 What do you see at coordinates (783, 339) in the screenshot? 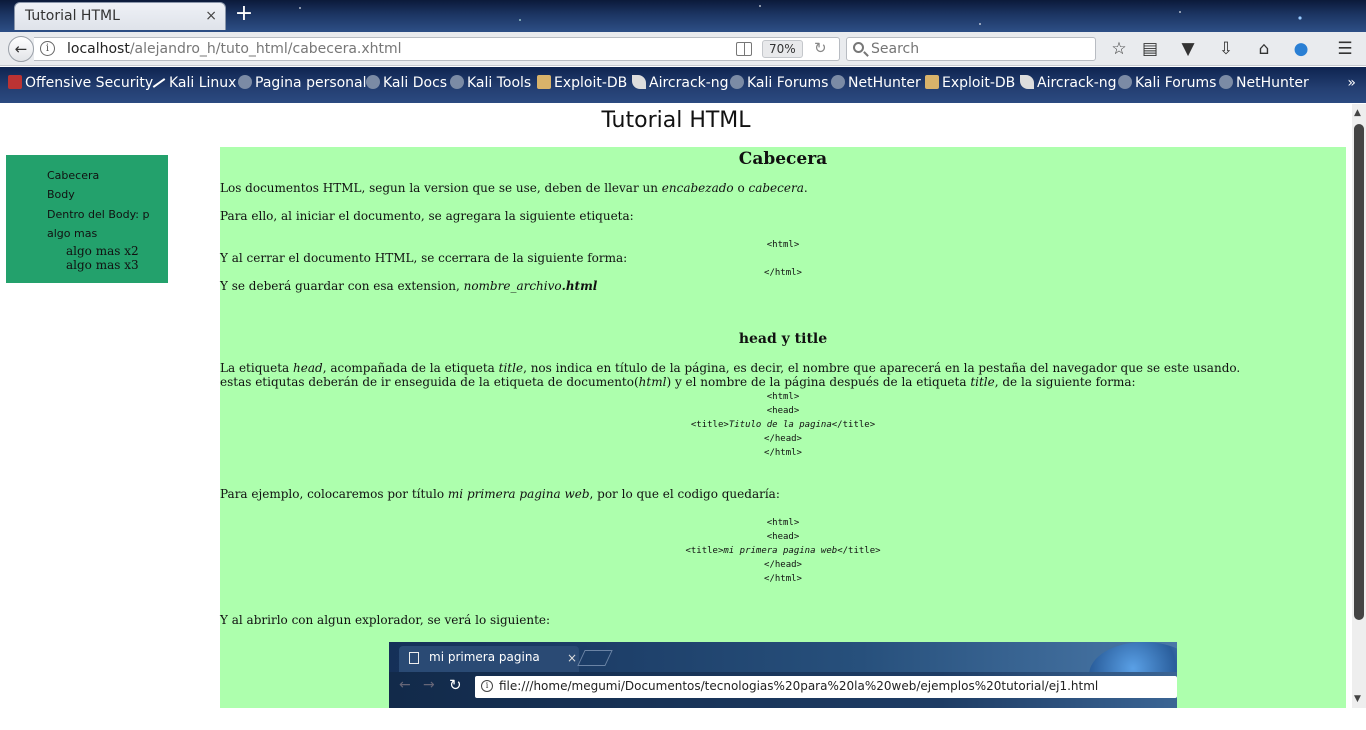
I see `section-heading-head-y-title: head y title` at bounding box center [783, 339].